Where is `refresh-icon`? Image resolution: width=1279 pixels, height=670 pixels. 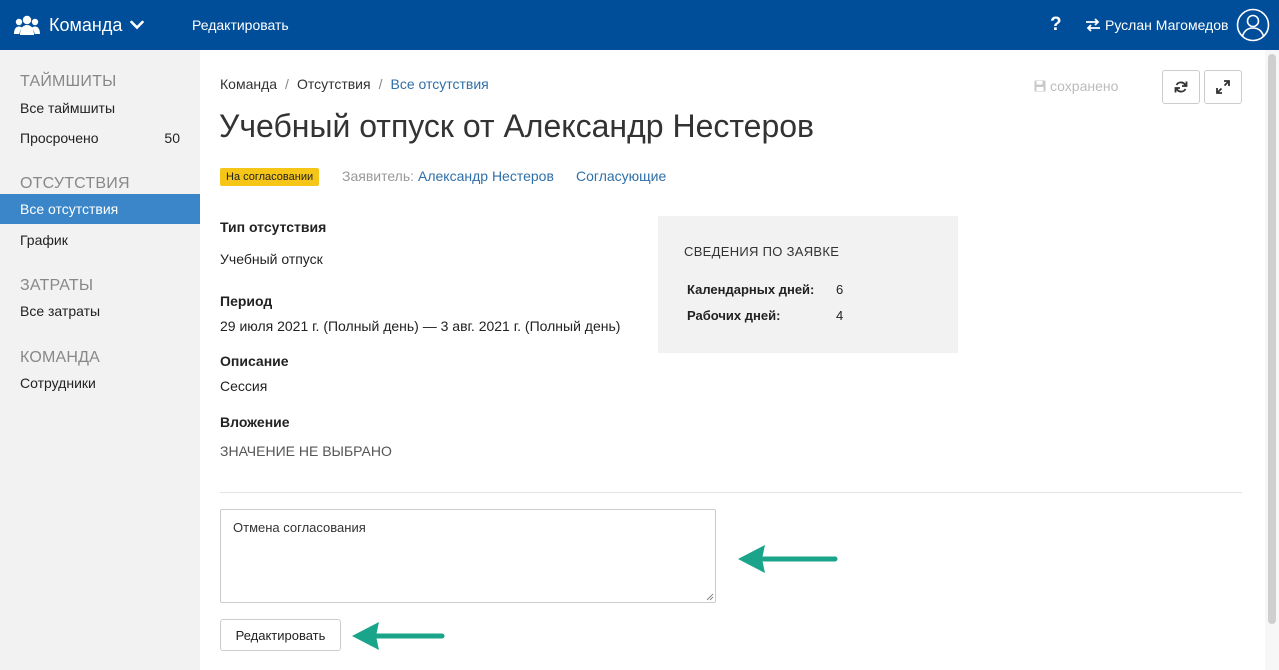 refresh-icon is located at coordinates (1181, 87).